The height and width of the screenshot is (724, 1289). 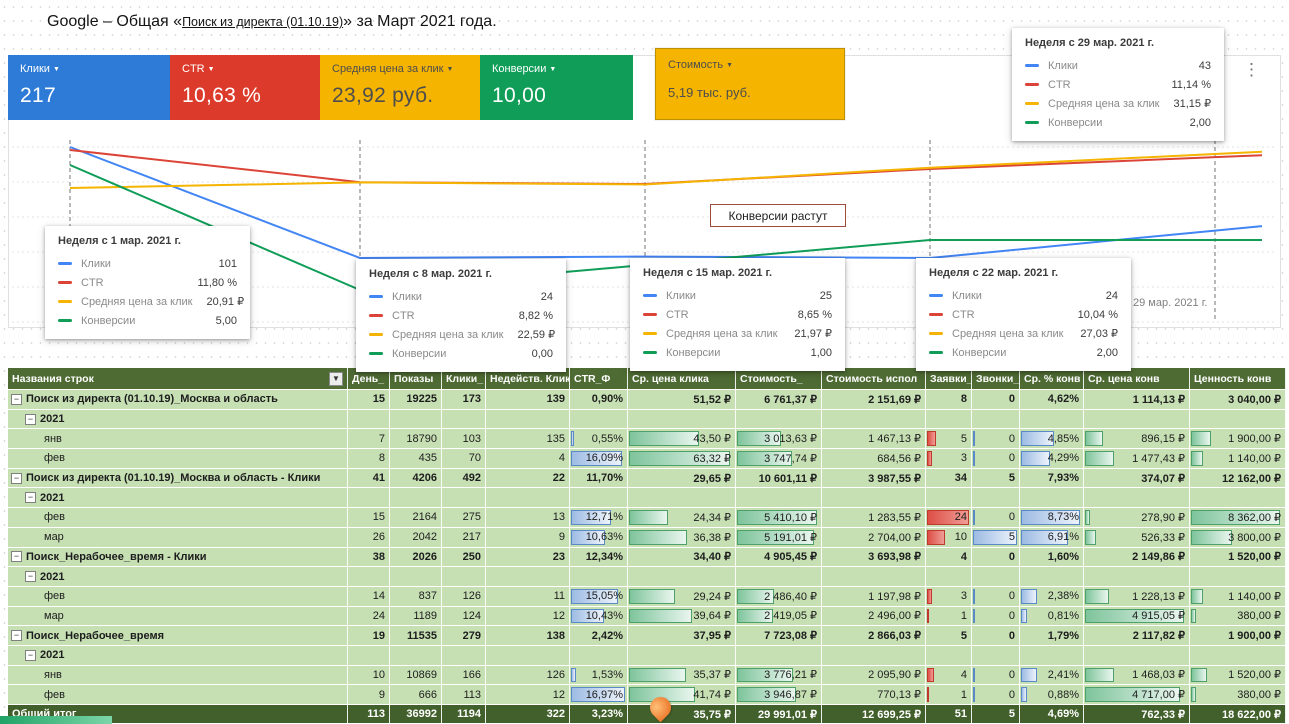 I want to click on table-cell: 124, so click(x=464, y=616).